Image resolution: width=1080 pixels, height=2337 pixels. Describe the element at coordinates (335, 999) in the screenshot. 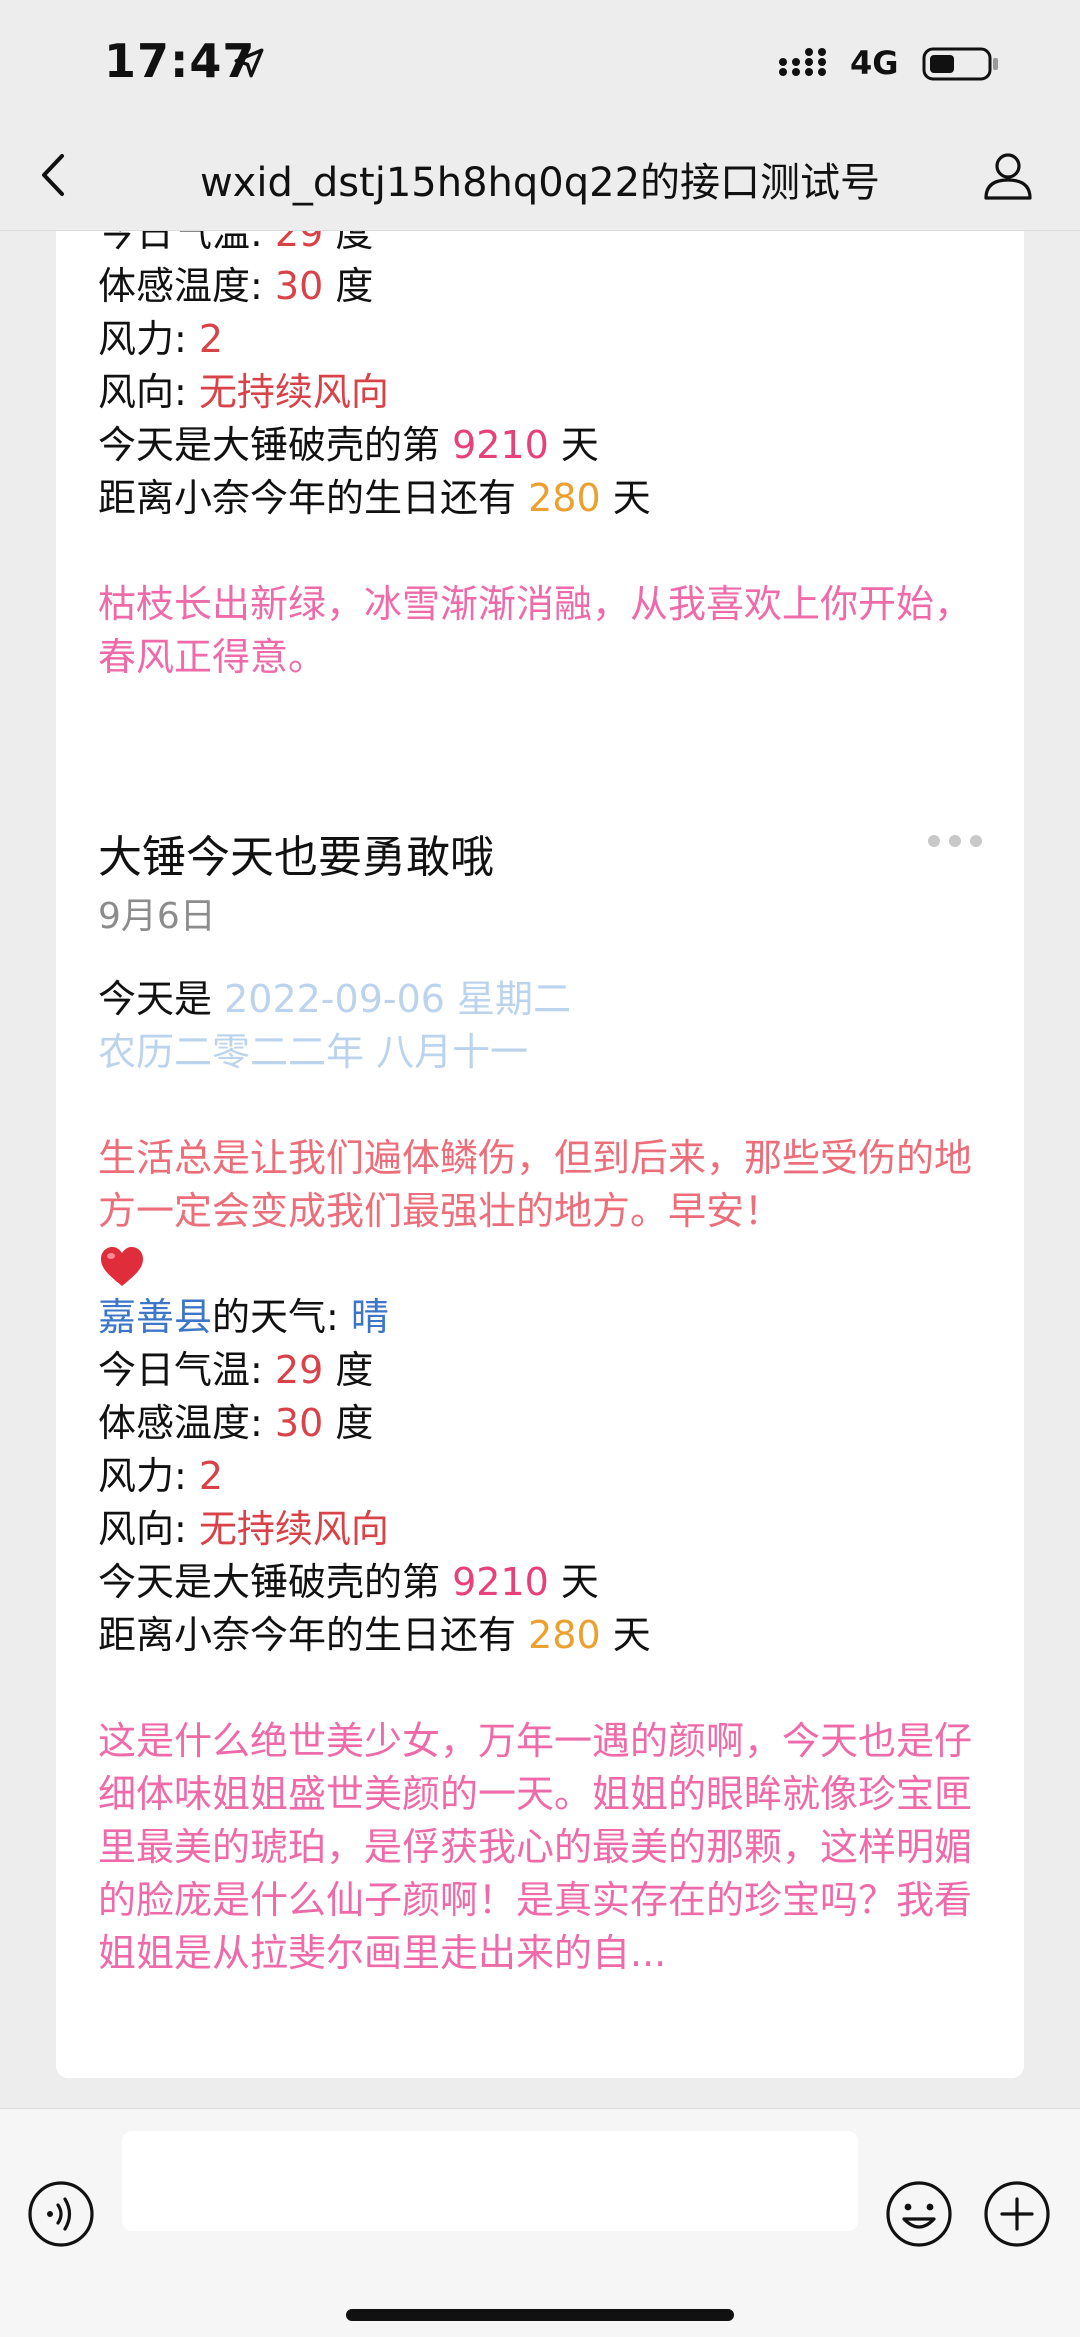

I see `date-line: 今天是 2022-09-06 星期二` at that location.